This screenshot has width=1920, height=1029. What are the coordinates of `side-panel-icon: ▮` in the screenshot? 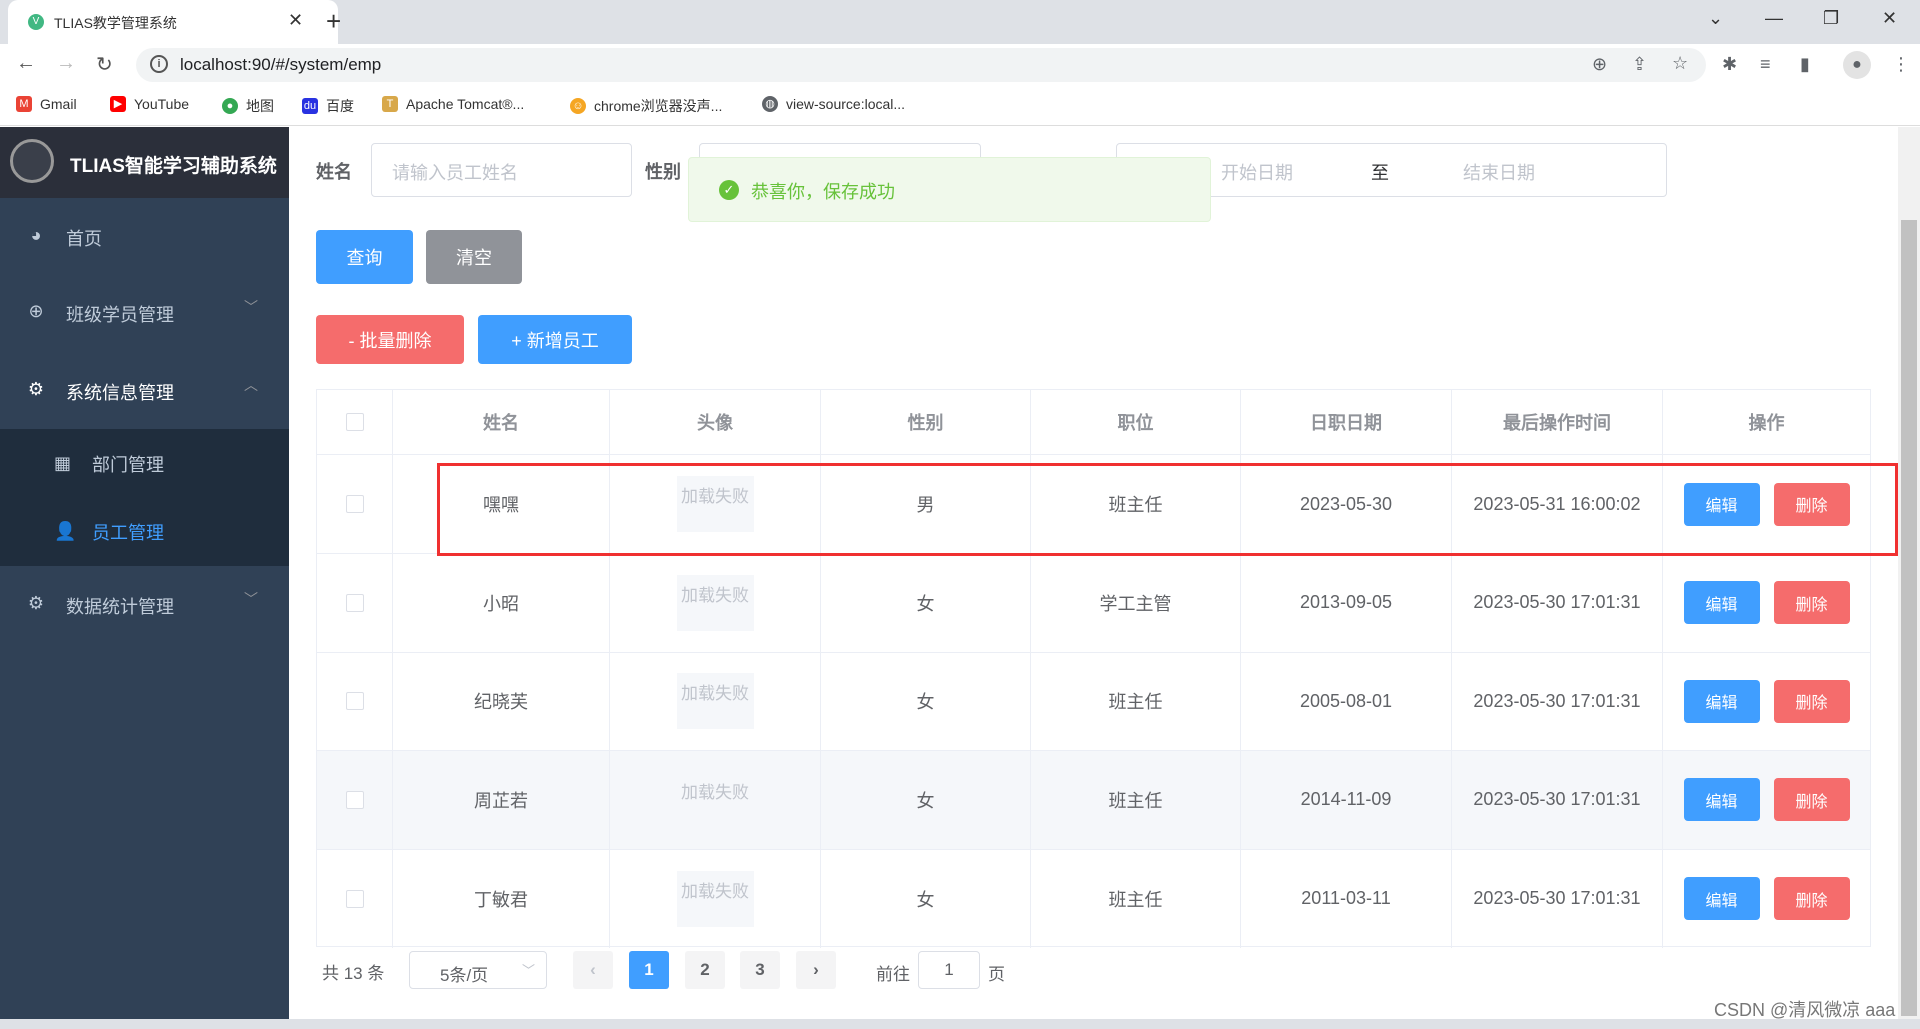 It's located at (1805, 64).